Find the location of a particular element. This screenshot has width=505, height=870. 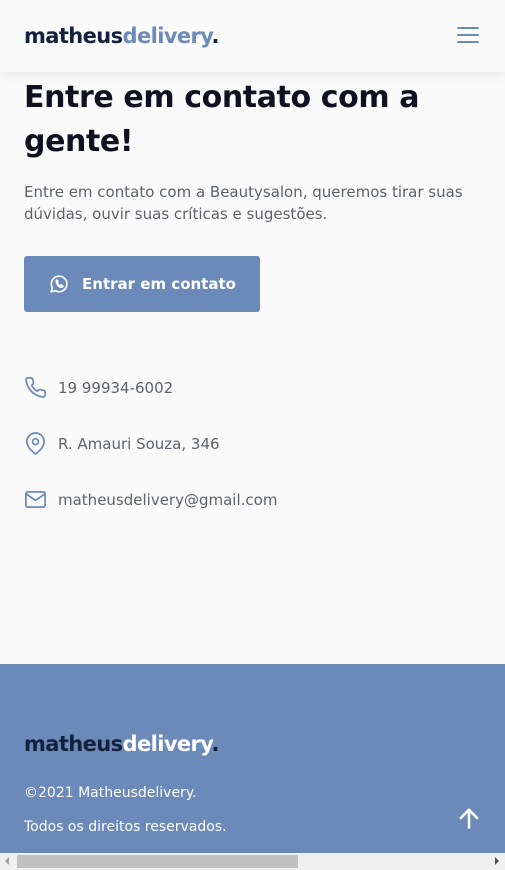

arrow-up-icon is located at coordinates (469, 818).